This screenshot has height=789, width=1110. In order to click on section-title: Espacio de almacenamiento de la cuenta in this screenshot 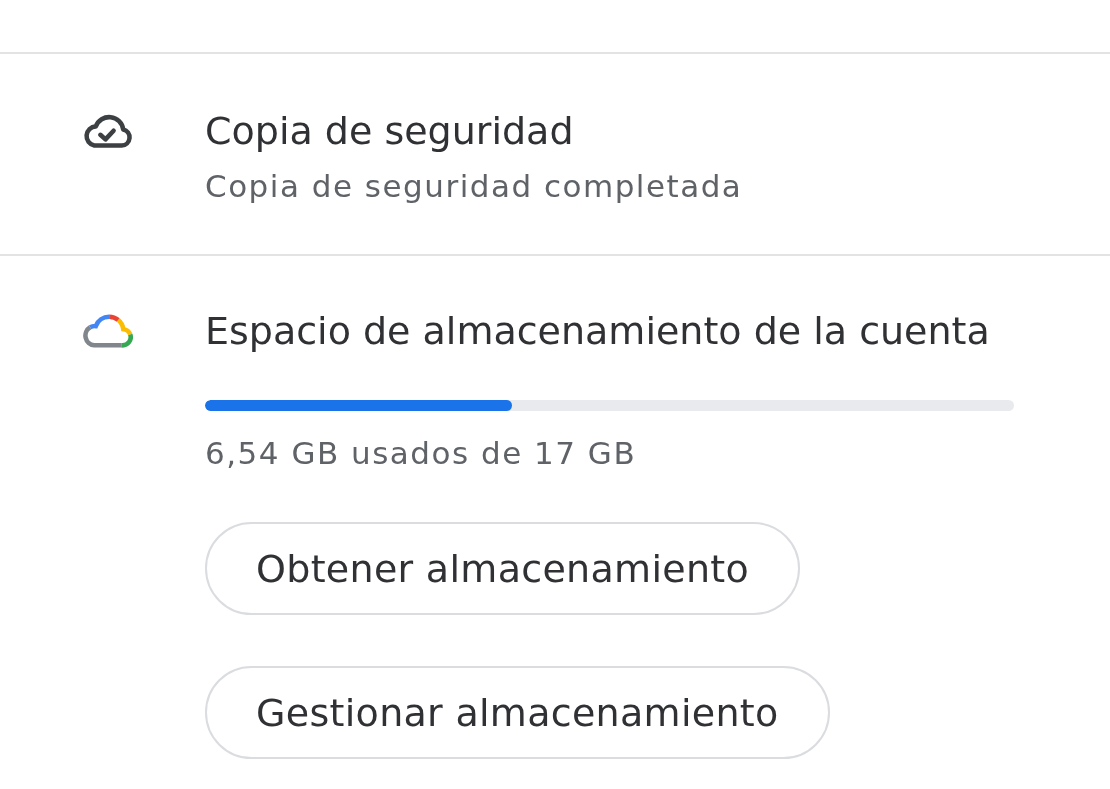, I will do `click(598, 331)`.